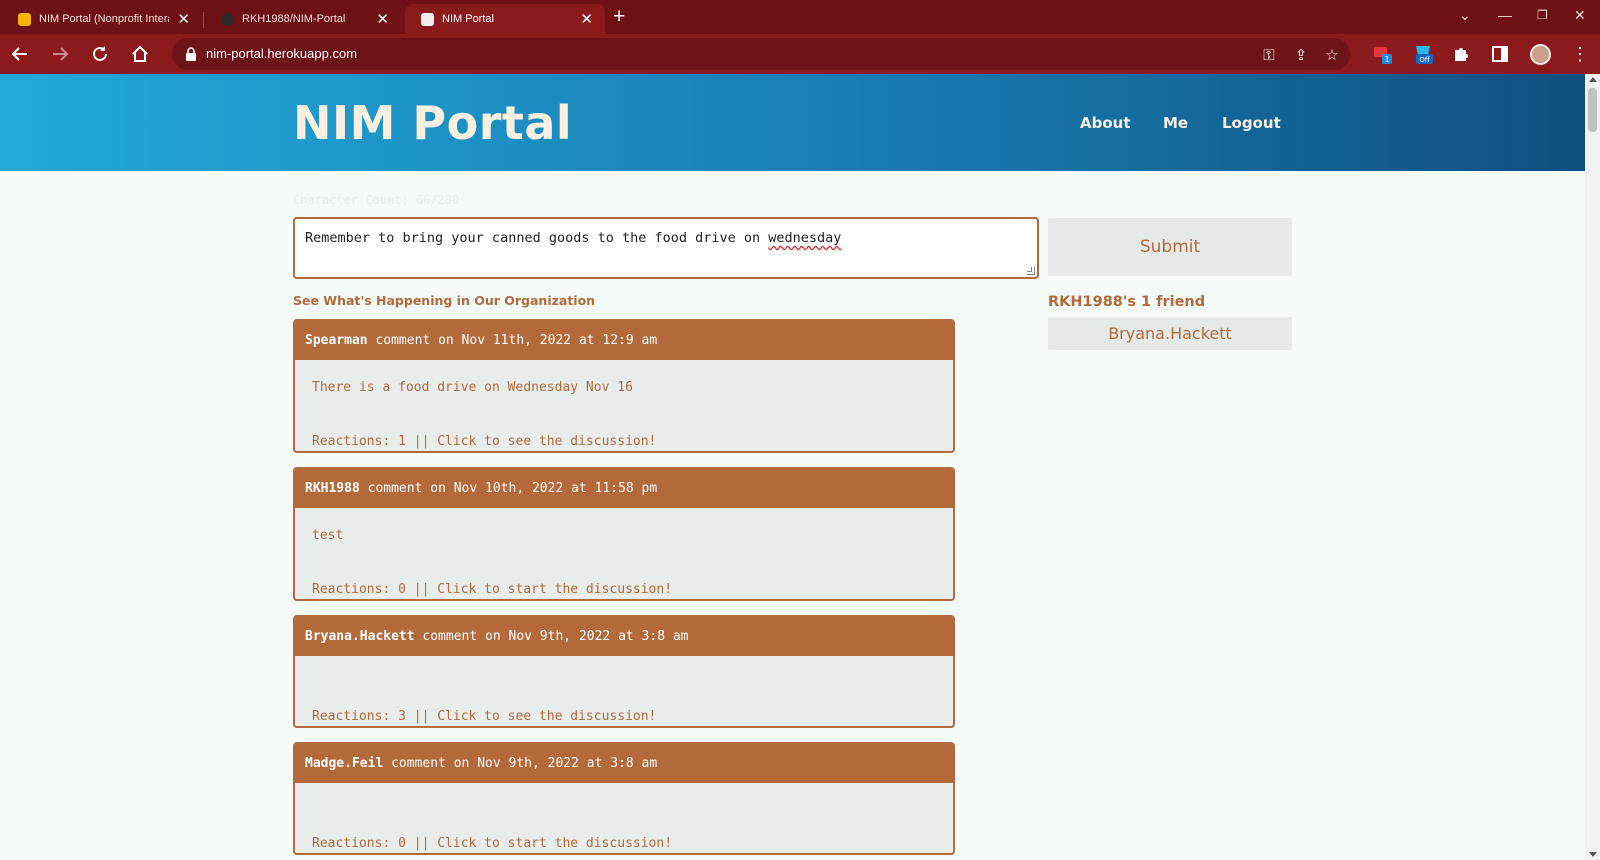 The width and height of the screenshot is (1600, 860). I want to click on tab-github-repo: RKH1988/NIM-Portal ✕, so click(303, 19).